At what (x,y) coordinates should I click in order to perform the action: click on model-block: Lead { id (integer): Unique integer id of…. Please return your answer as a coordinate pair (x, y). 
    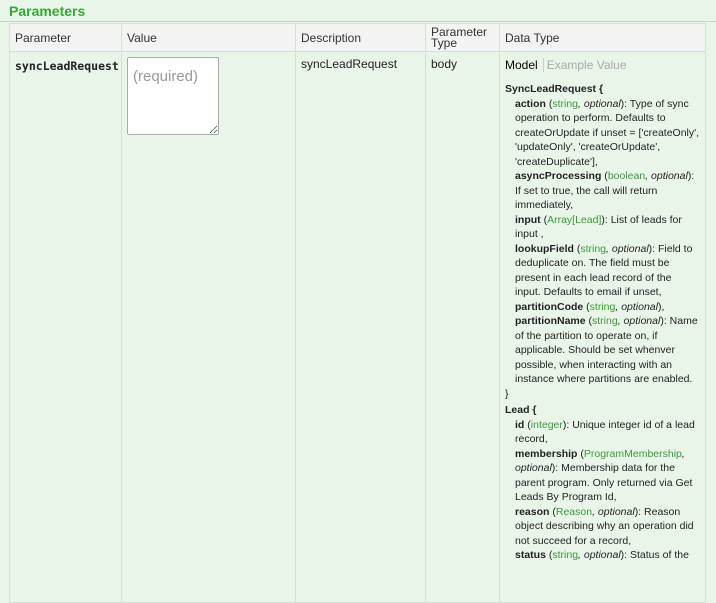
    Looking at the image, I should click on (602, 483).